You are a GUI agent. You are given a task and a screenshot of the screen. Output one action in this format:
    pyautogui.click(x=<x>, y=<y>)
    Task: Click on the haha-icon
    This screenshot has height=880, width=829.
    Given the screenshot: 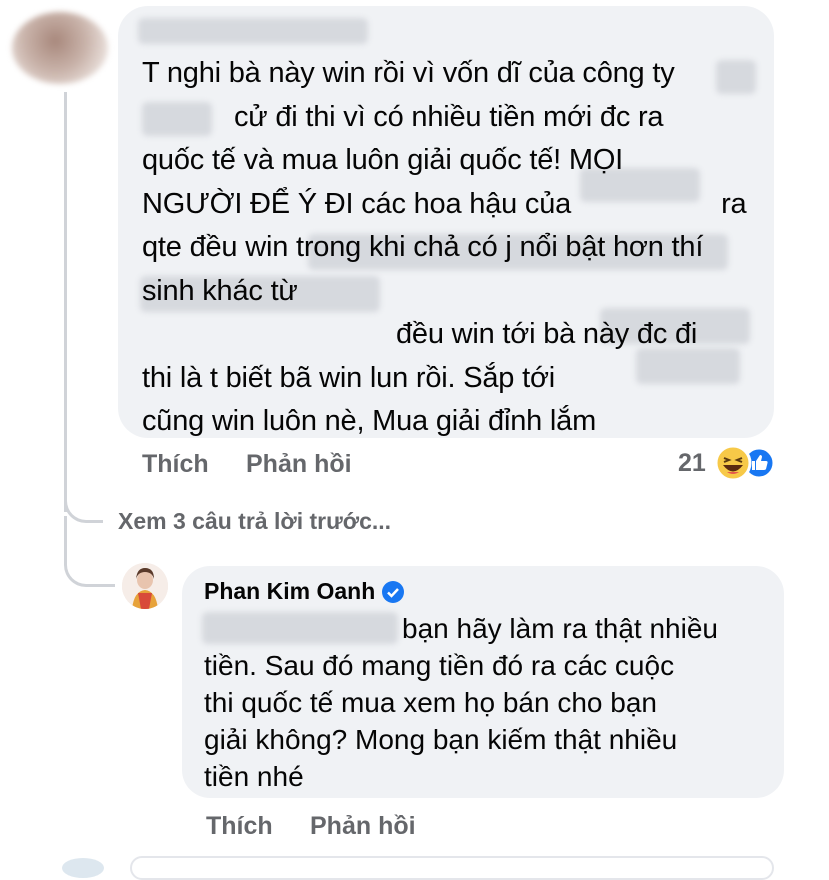 What is the action you would take?
    pyautogui.click(x=733, y=463)
    